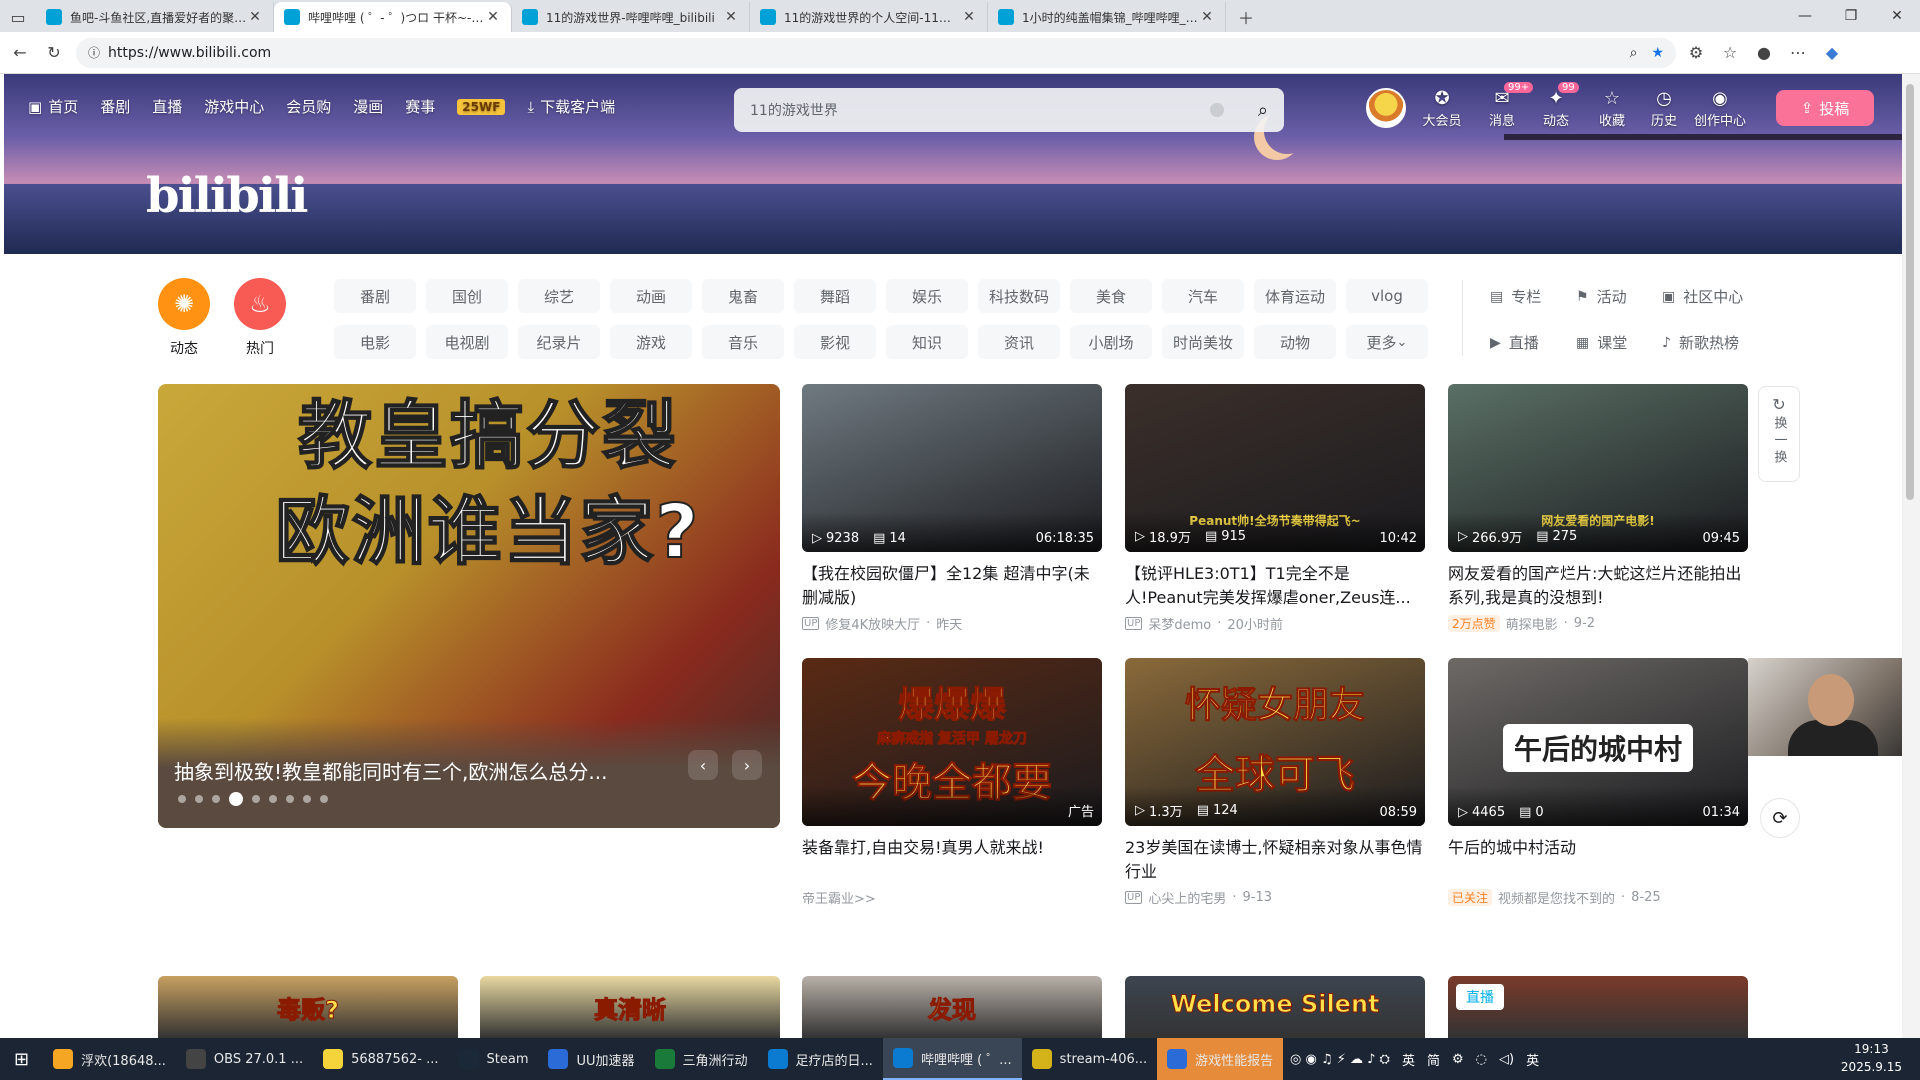 This screenshot has height=1080, width=1920. What do you see at coordinates (1340, 1059) in the screenshot?
I see `tray-icons: ◎ ◉ ♫ ⚡ ☁ ♪ ⛭` at bounding box center [1340, 1059].